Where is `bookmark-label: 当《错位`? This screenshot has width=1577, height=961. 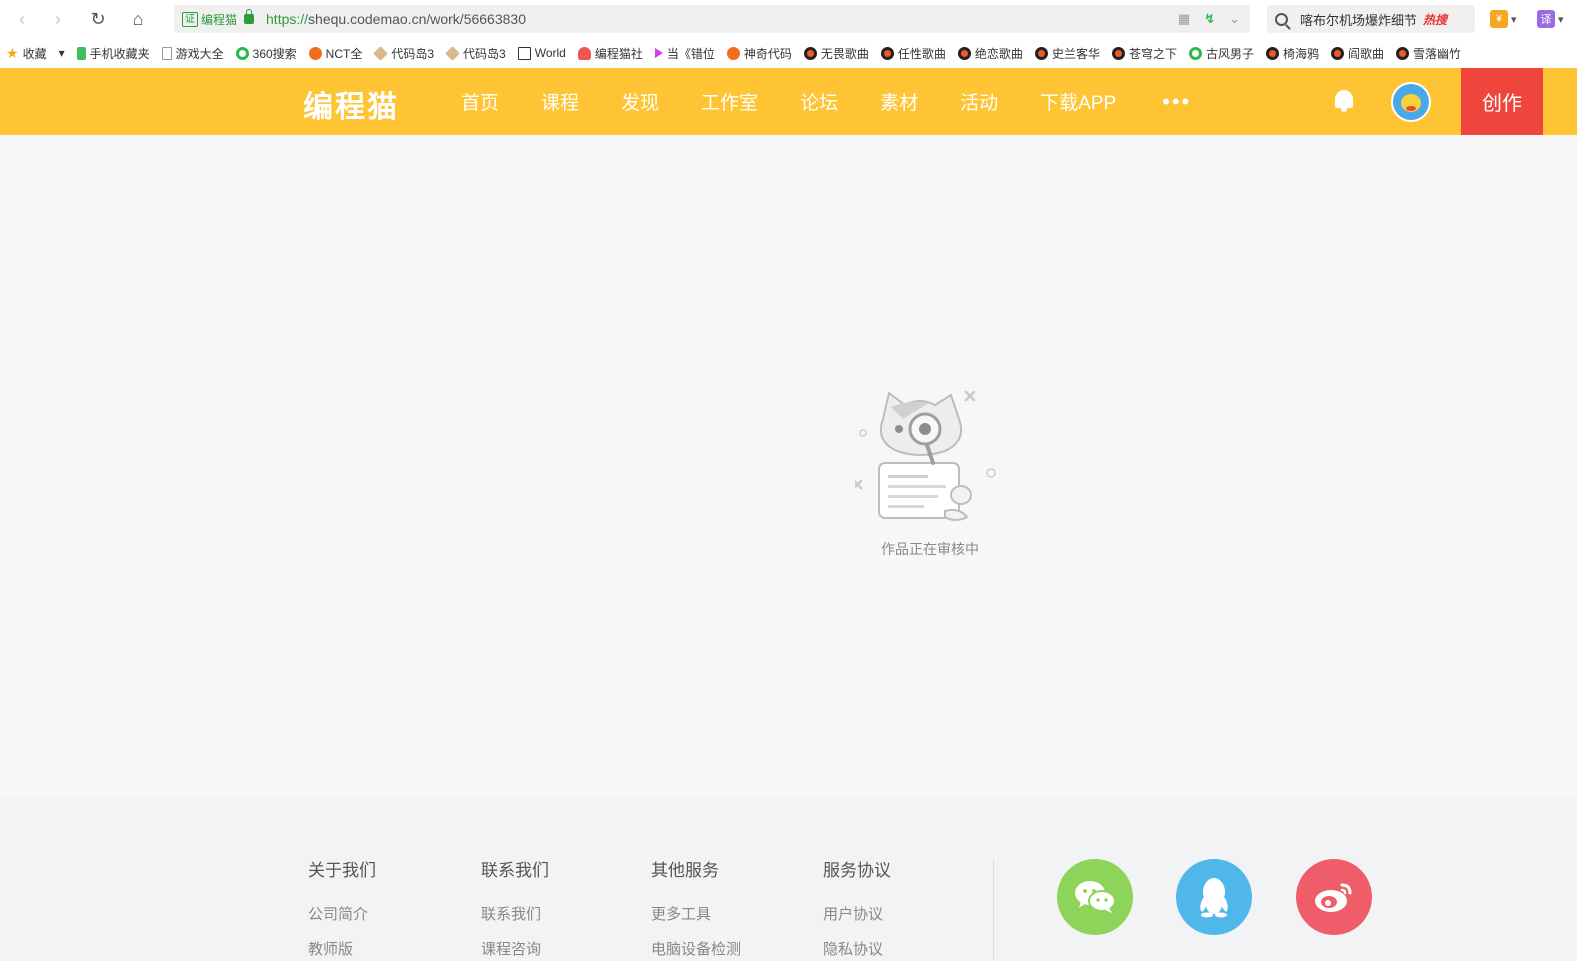
bookmark-label: 当《错位 is located at coordinates (690, 53).